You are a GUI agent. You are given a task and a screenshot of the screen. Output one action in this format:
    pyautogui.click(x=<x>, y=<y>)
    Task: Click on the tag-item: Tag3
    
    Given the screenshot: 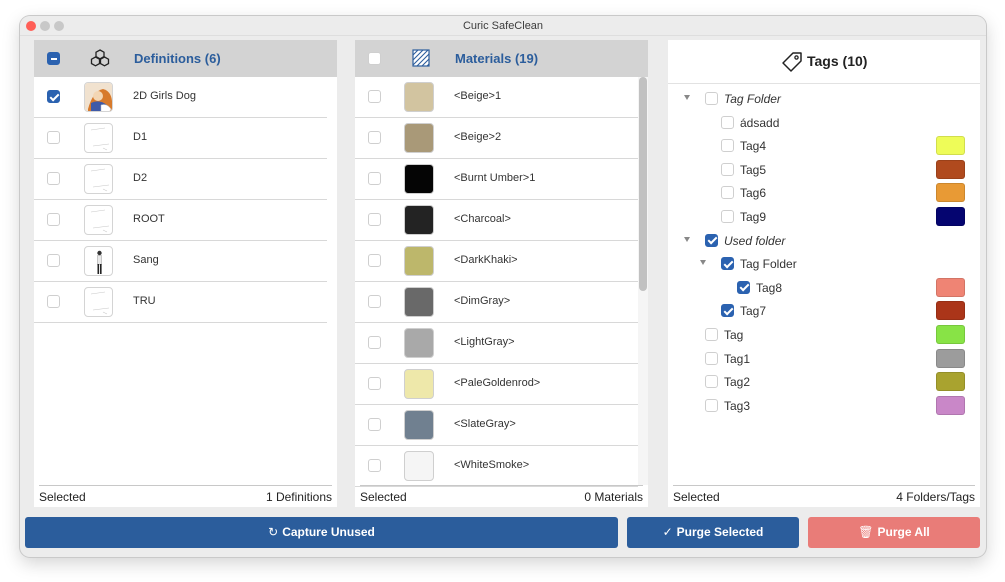 What is the action you would take?
    pyautogui.click(x=824, y=405)
    